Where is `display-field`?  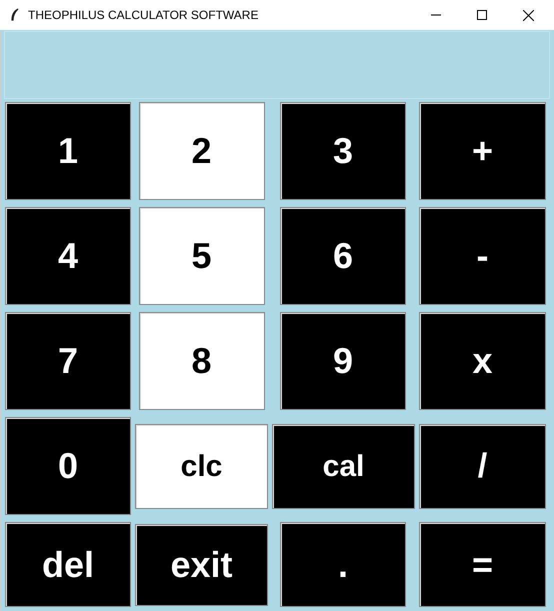 display-field is located at coordinates (277, 65).